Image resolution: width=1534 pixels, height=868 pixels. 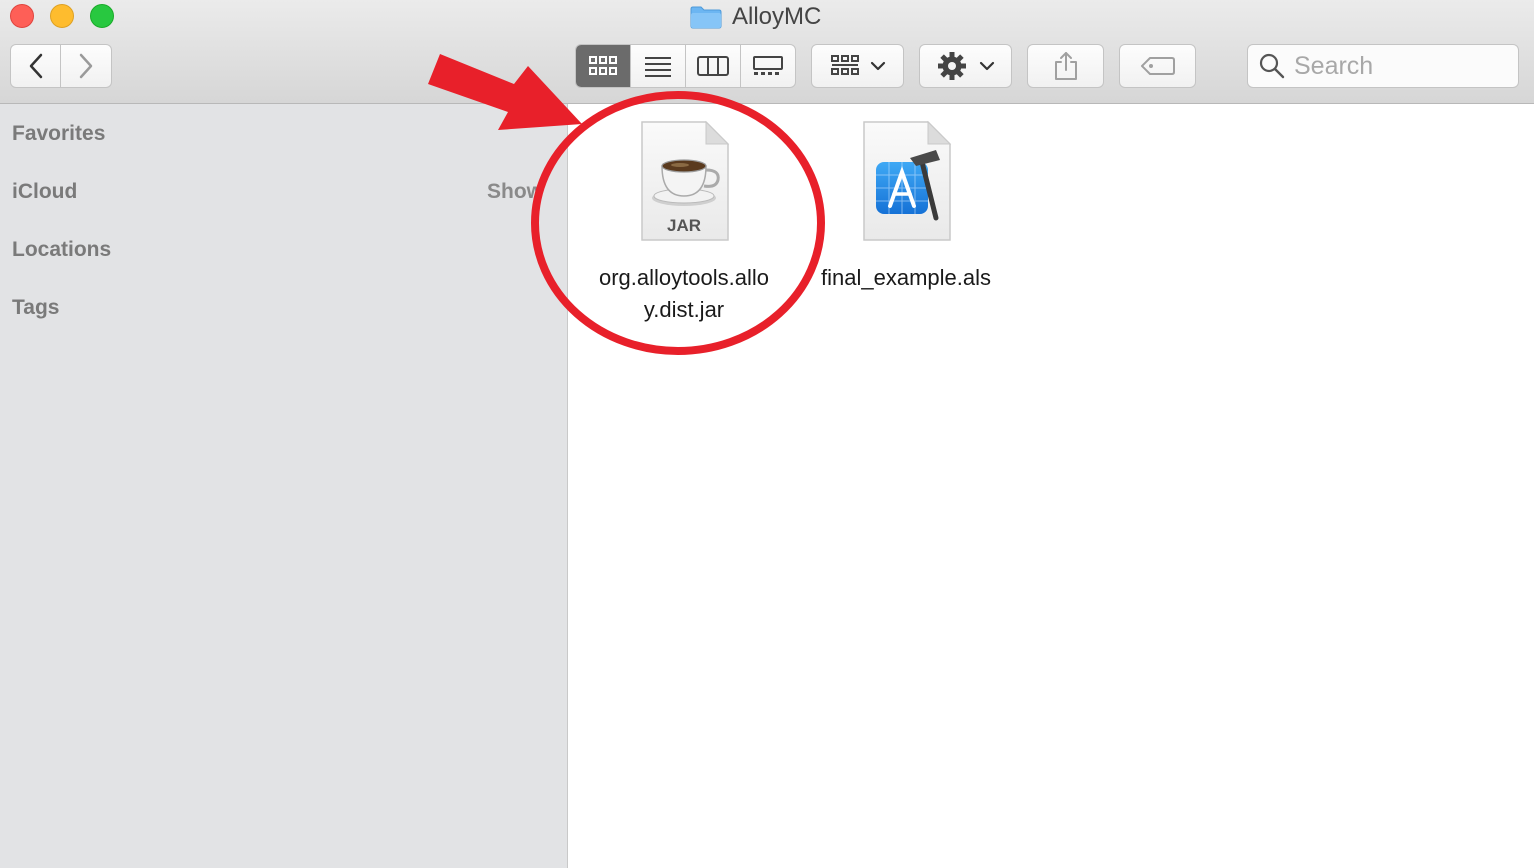 What do you see at coordinates (951, 66) in the screenshot?
I see `gear-icon` at bounding box center [951, 66].